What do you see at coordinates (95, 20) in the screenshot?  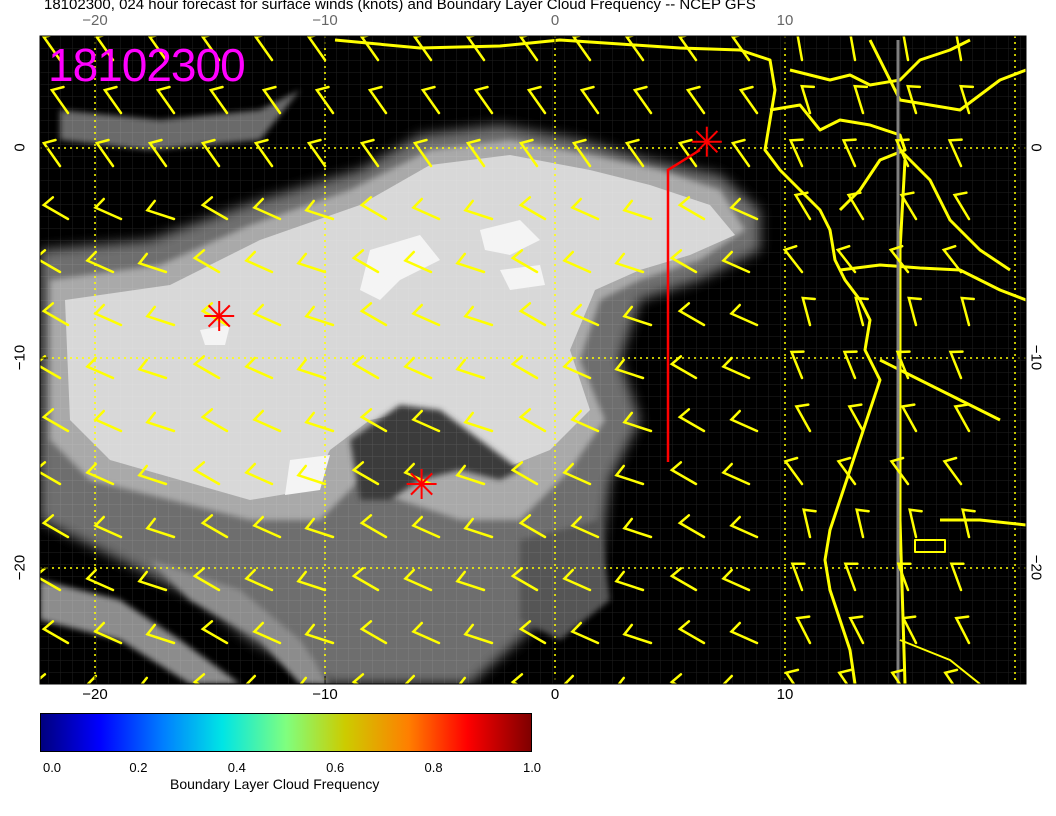 I see `lon-tick-label-top: −20` at bounding box center [95, 20].